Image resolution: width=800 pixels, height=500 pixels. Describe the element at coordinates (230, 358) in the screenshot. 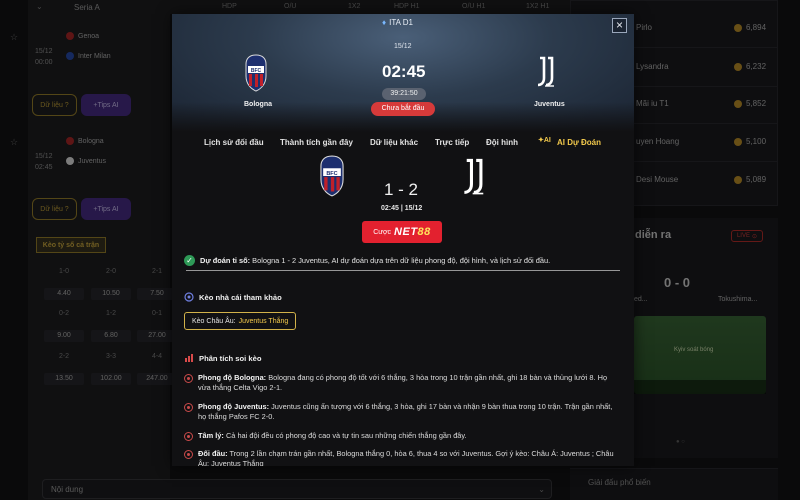

I see `analysis-title-text: Phân tích soi kèo` at that location.